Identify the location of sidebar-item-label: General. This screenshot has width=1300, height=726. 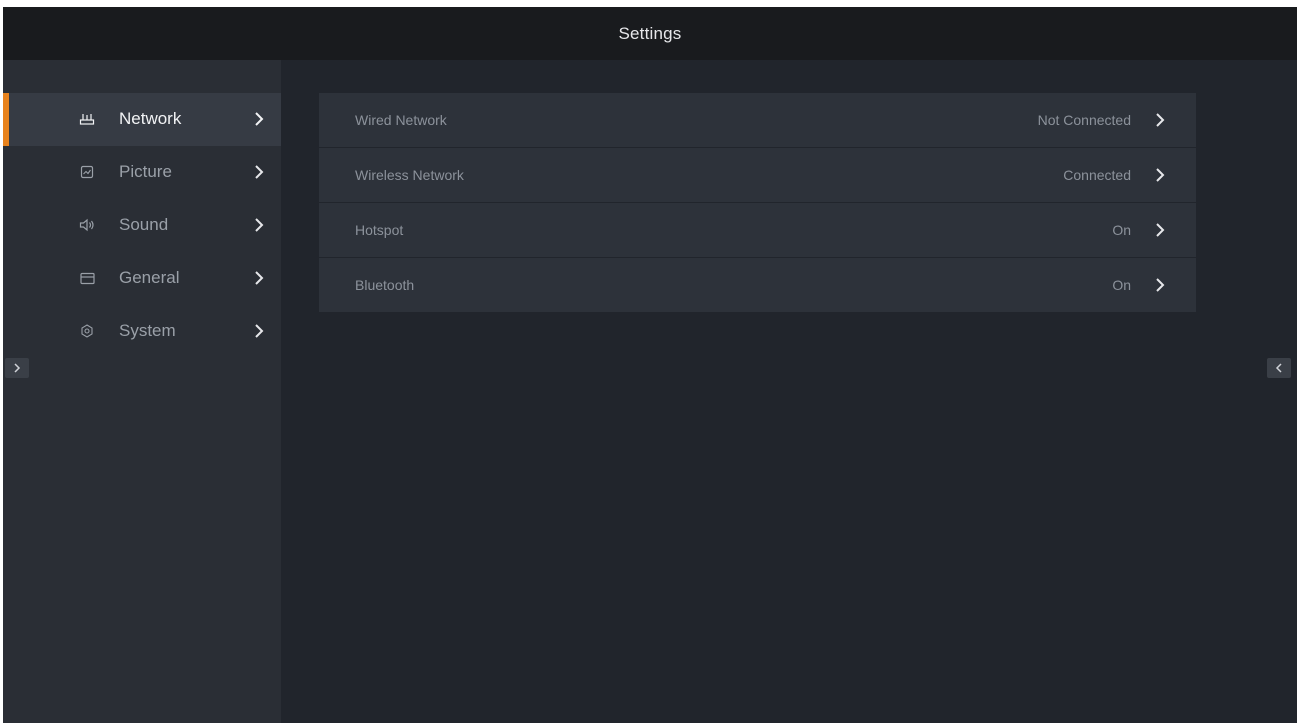
(149, 277).